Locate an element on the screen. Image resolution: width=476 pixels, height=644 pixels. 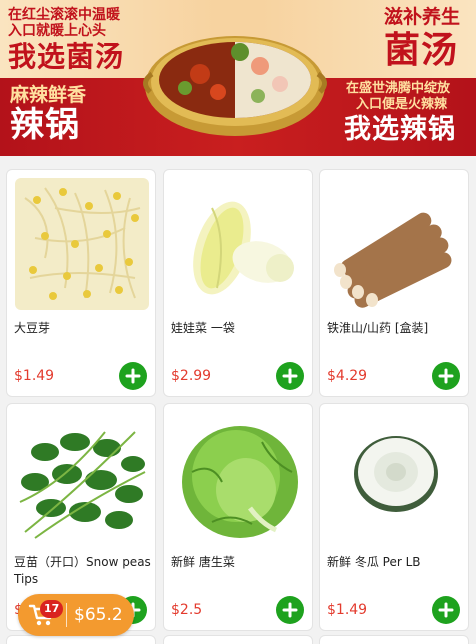
product-name: 大豆芽 is located at coordinates (32, 328).